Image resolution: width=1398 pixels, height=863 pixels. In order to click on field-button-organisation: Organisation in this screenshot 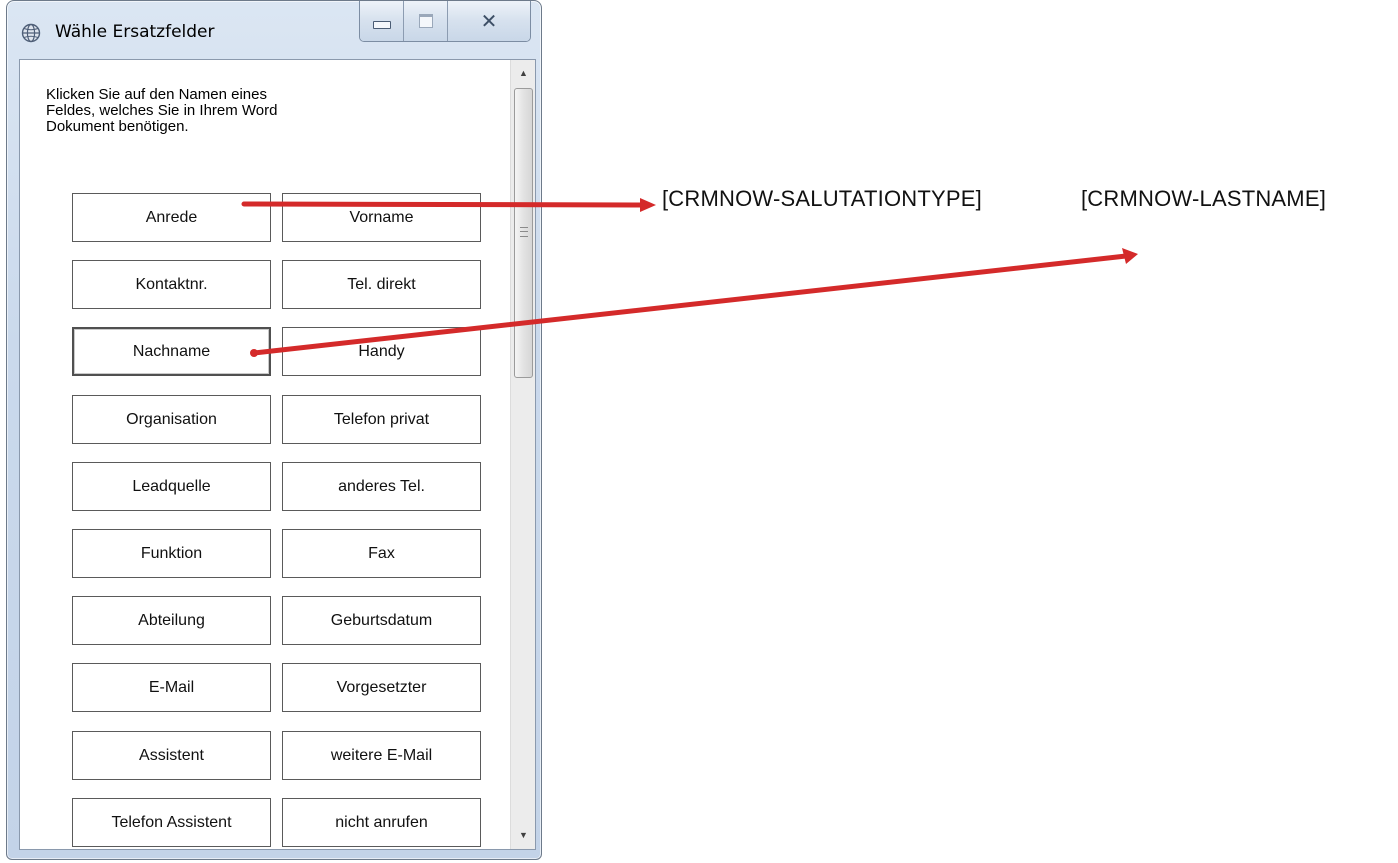, I will do `click(171, 419)`.